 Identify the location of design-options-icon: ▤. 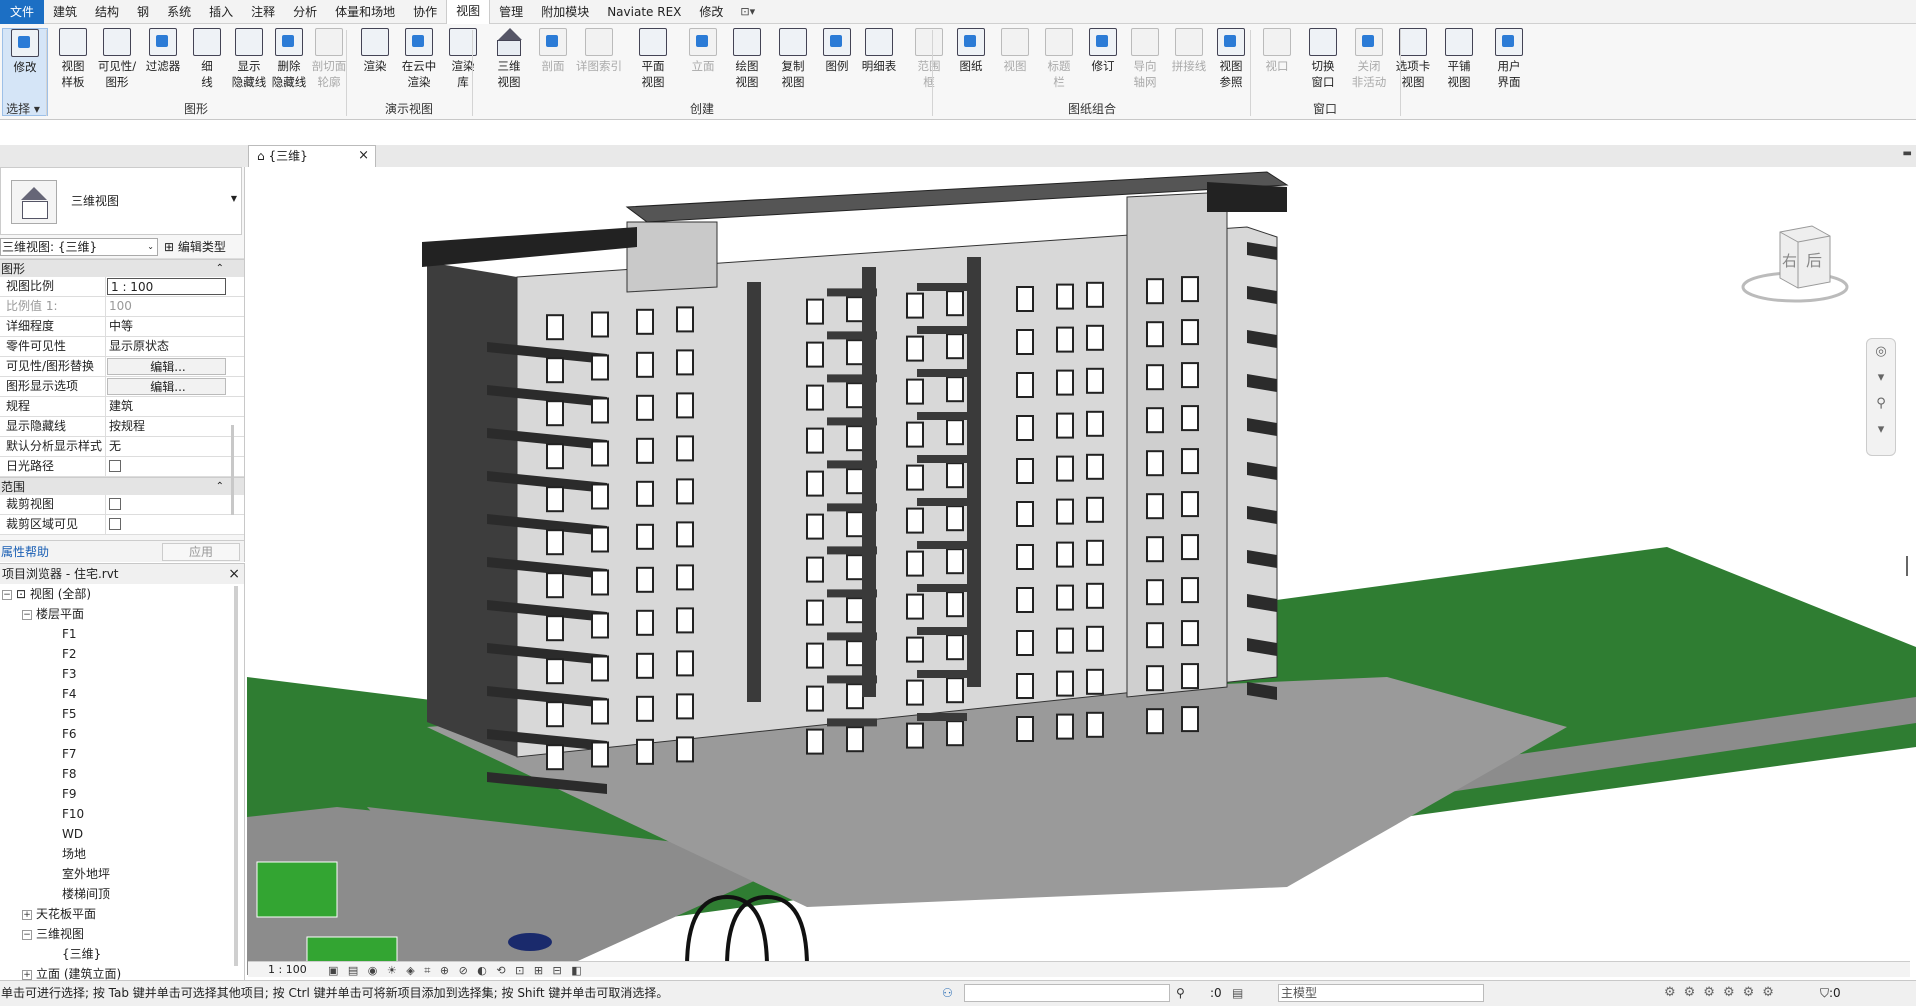
(1237, 993).